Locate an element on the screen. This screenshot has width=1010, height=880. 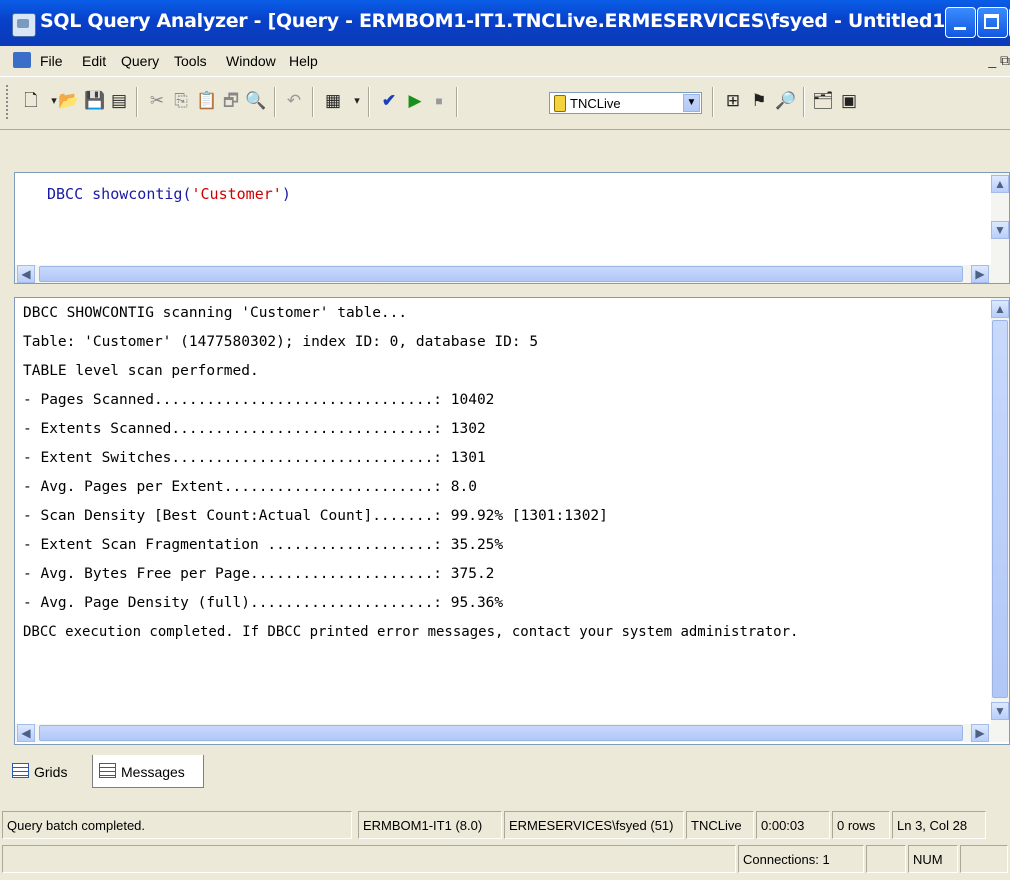
results-horizontal-scrollbar: ◀ ▶ is located at coordinates (512, 733).